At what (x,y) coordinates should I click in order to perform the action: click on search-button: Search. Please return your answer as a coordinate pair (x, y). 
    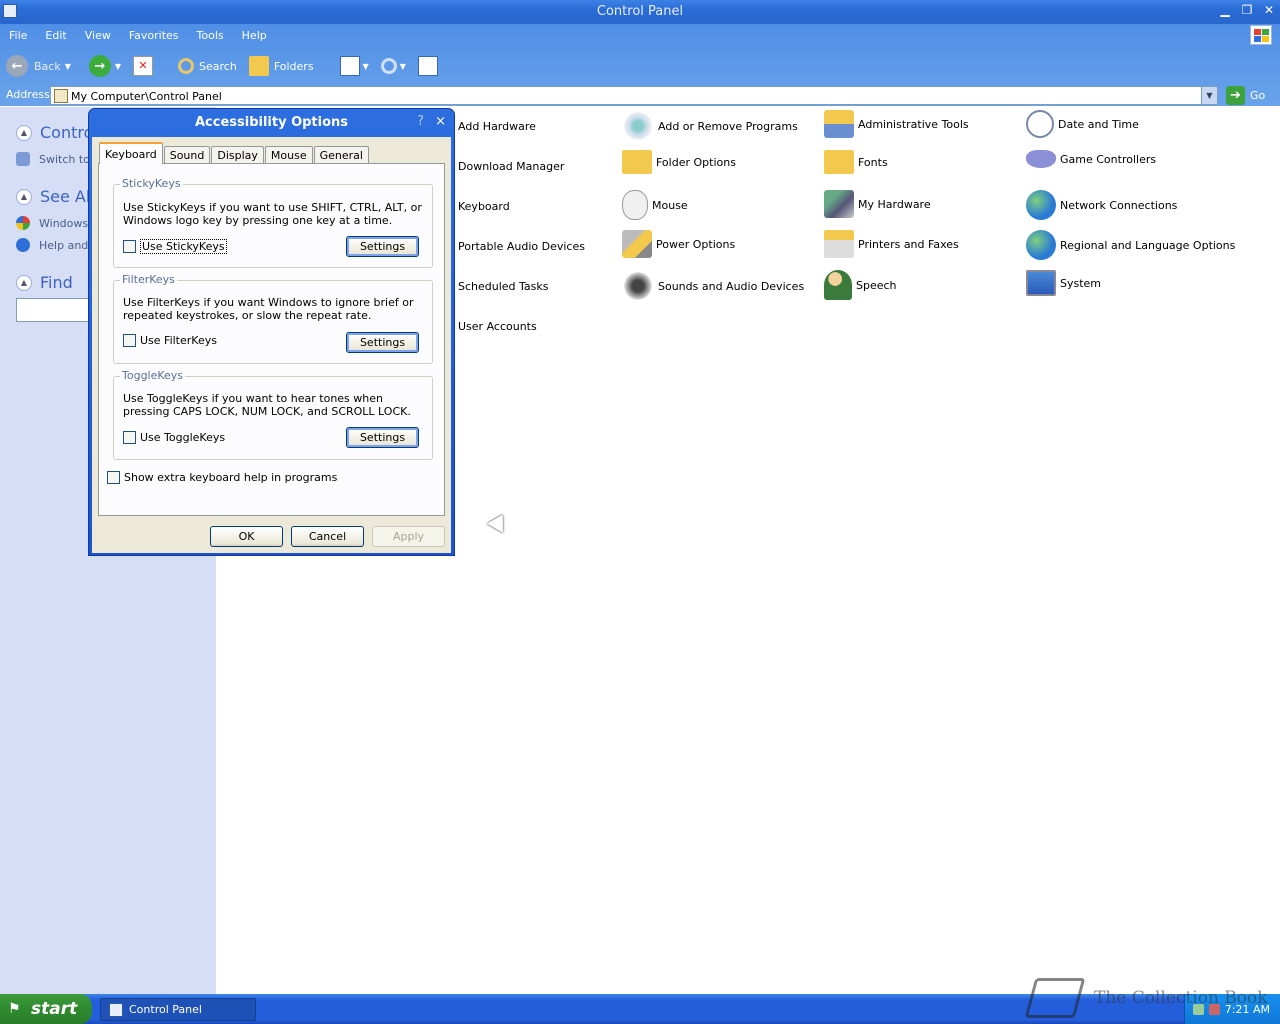
    Looking at the image, I should click on (207, 66).